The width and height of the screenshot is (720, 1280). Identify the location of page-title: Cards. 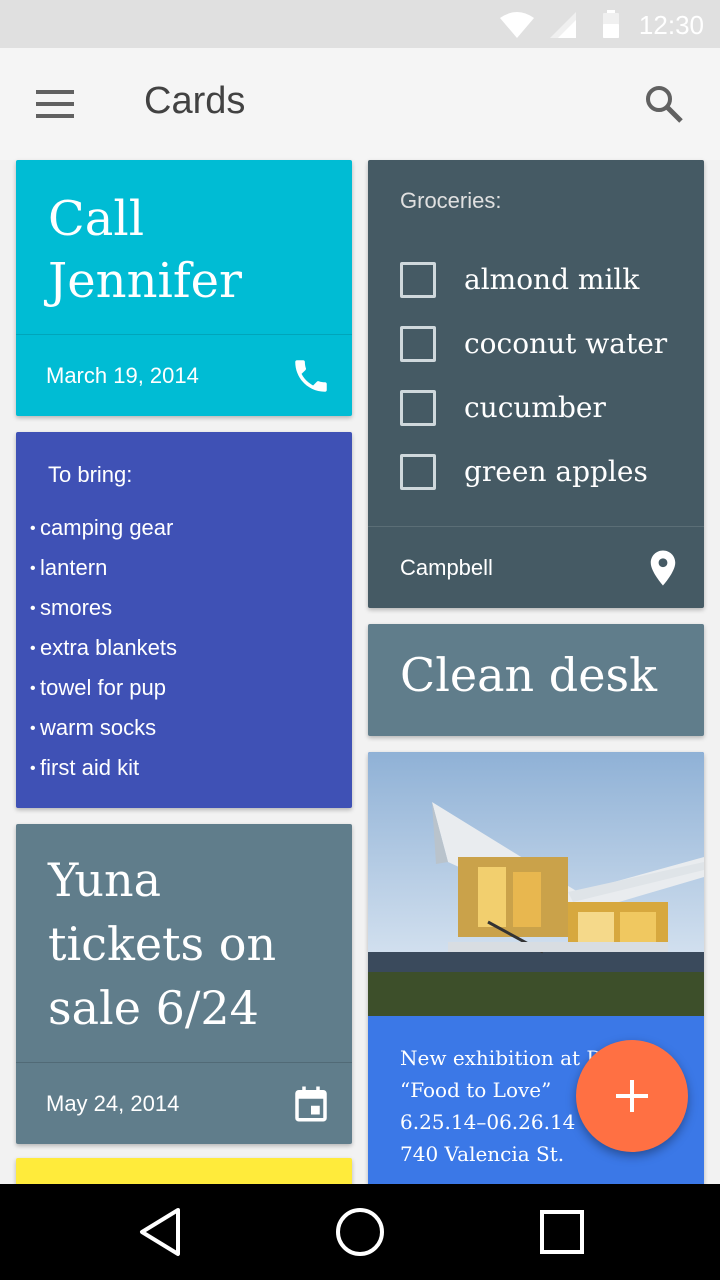
(195, 101).